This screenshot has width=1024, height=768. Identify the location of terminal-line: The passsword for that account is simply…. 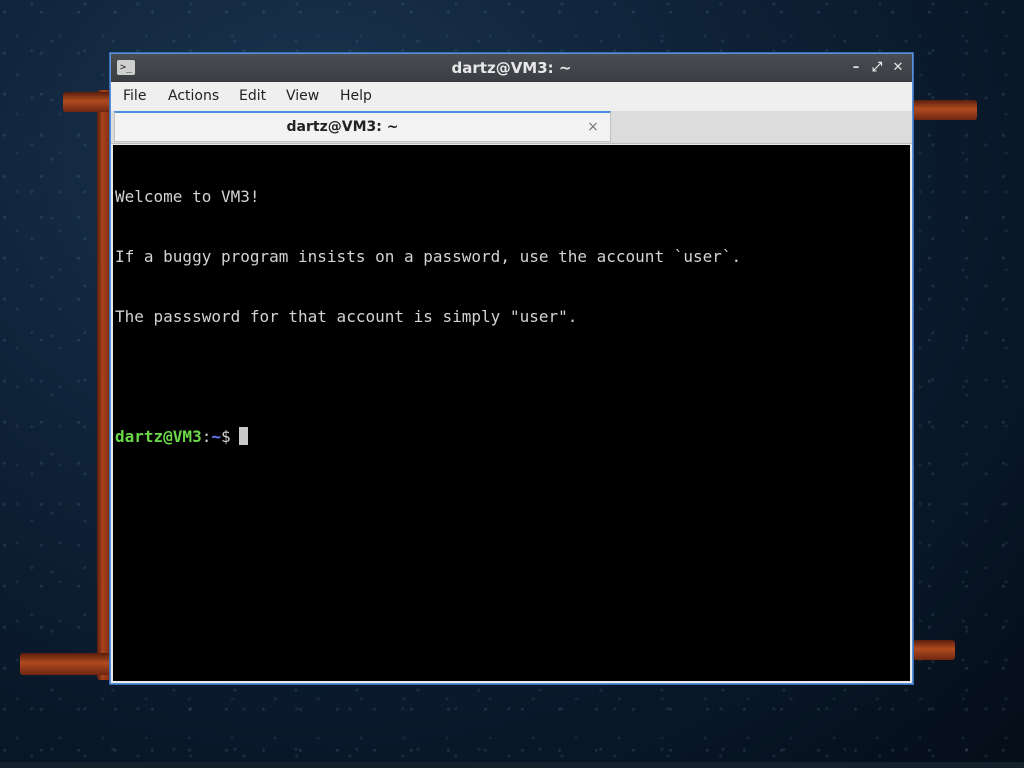
(346, 316).